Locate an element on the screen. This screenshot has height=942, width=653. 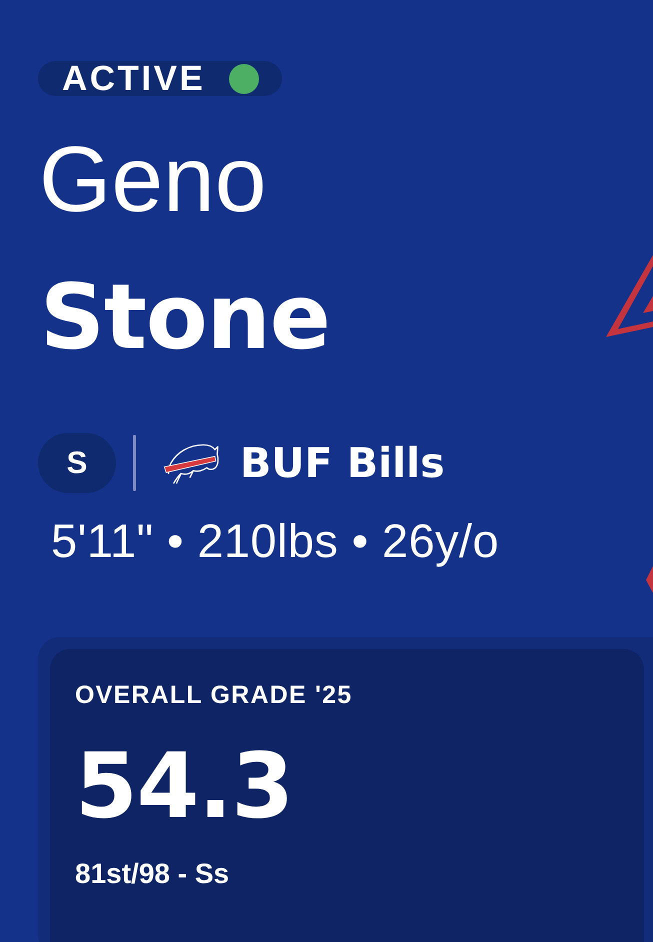
status-label: ACTIVE is located at coordinates (134, 78).